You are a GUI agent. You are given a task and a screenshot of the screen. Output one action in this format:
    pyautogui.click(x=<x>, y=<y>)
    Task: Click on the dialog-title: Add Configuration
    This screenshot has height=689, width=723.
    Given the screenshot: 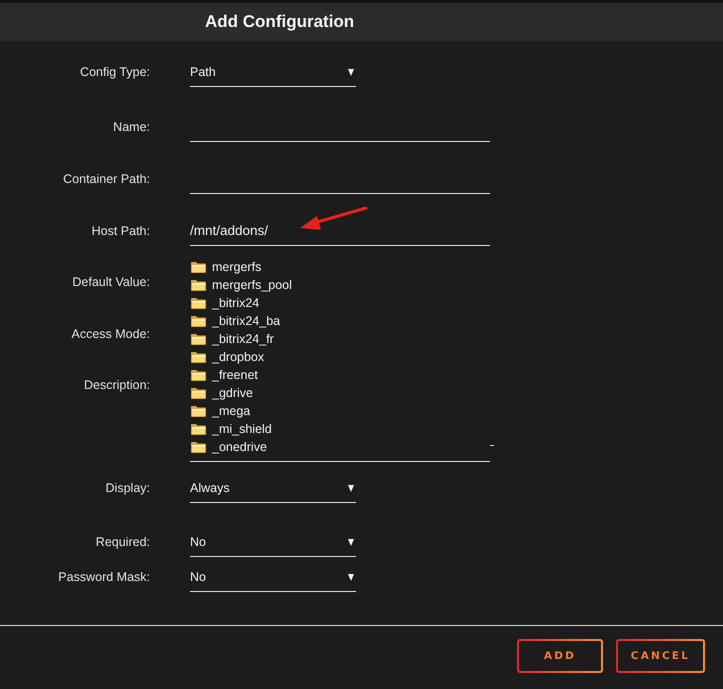 What is the action you would take?
    pyautogui.click(x=279, y=22)
    